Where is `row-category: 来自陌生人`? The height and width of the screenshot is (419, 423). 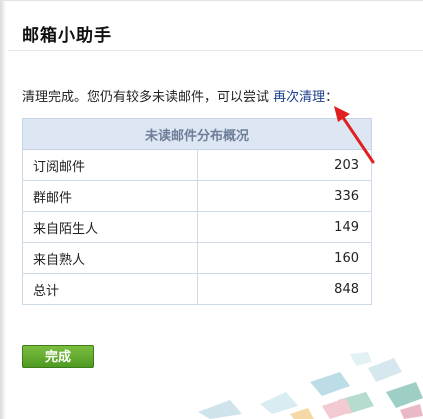
row-category: 来自陌生人 is located at coordinates (110, 227).